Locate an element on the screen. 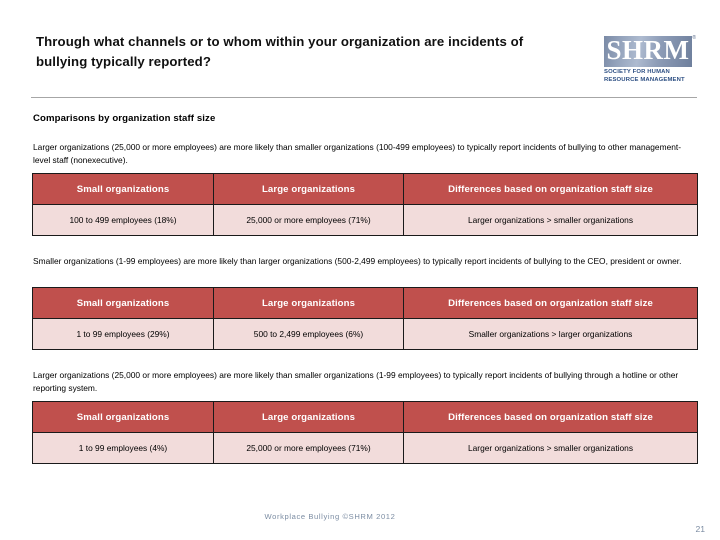 This screenshot has width=720, height=540. registered-trademark-icon: ® is located at coordinates (694, 38).